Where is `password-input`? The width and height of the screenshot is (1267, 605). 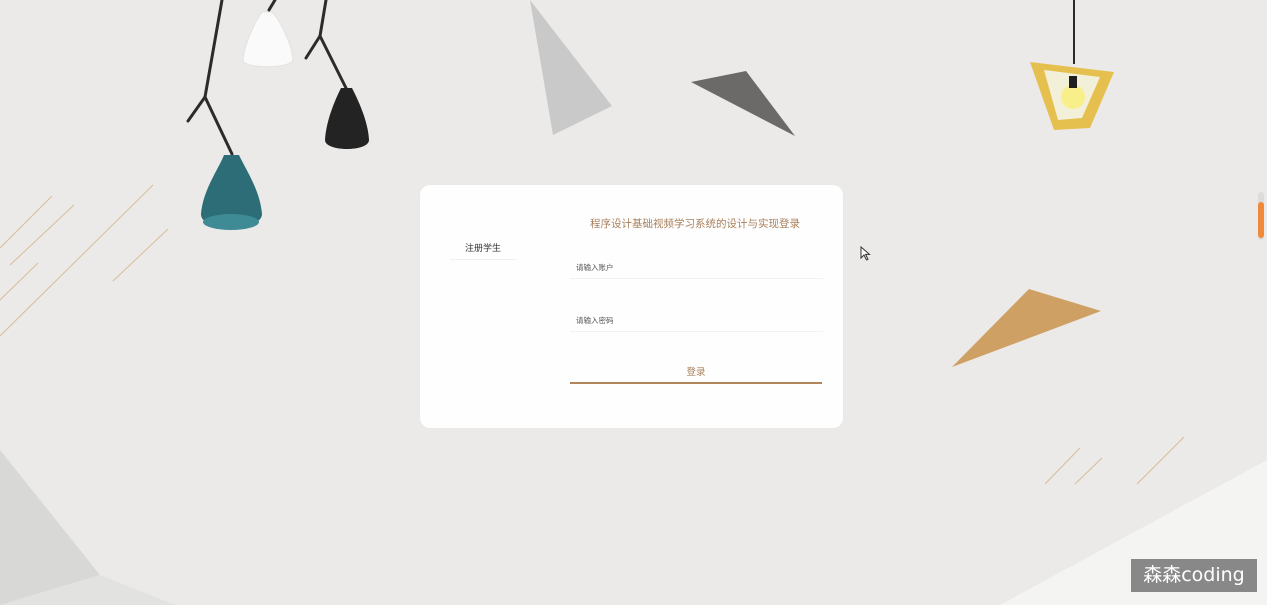 password-input is located at coordinates (696, 321).